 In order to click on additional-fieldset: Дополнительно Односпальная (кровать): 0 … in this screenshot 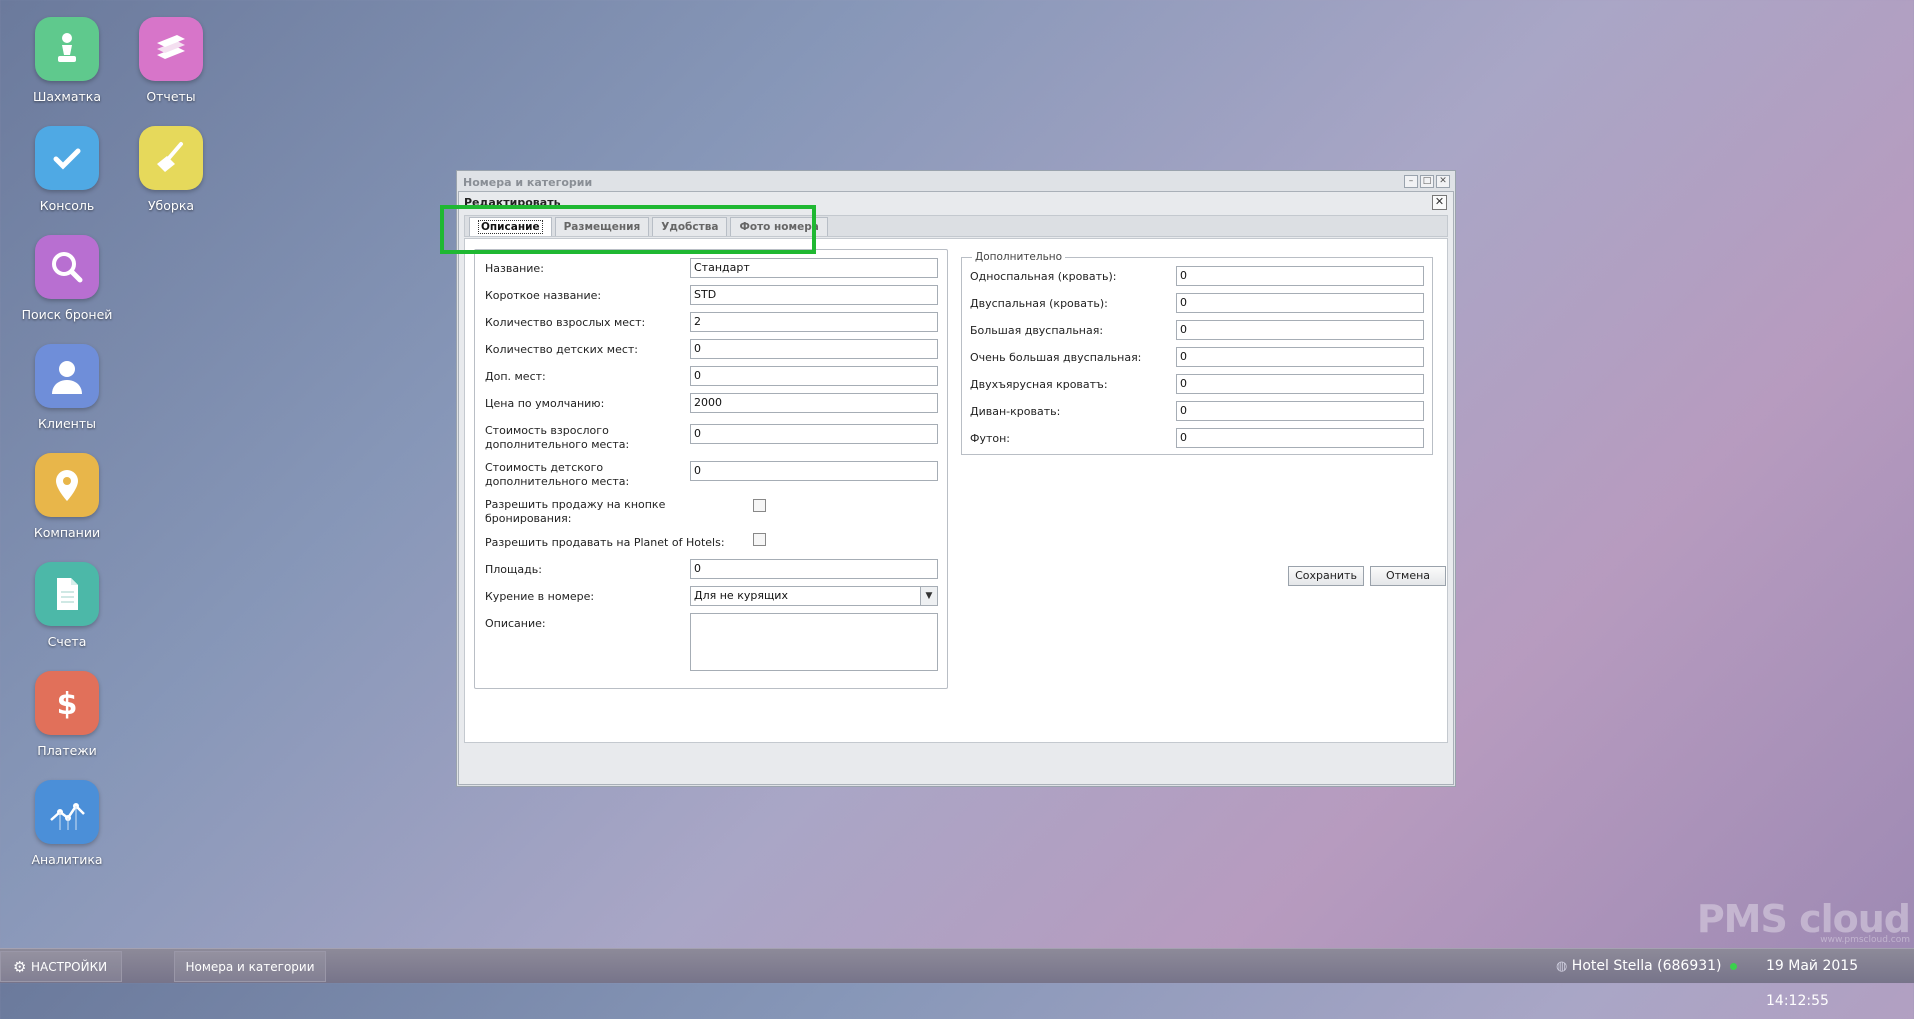, I will do `click(1197, 353)`.